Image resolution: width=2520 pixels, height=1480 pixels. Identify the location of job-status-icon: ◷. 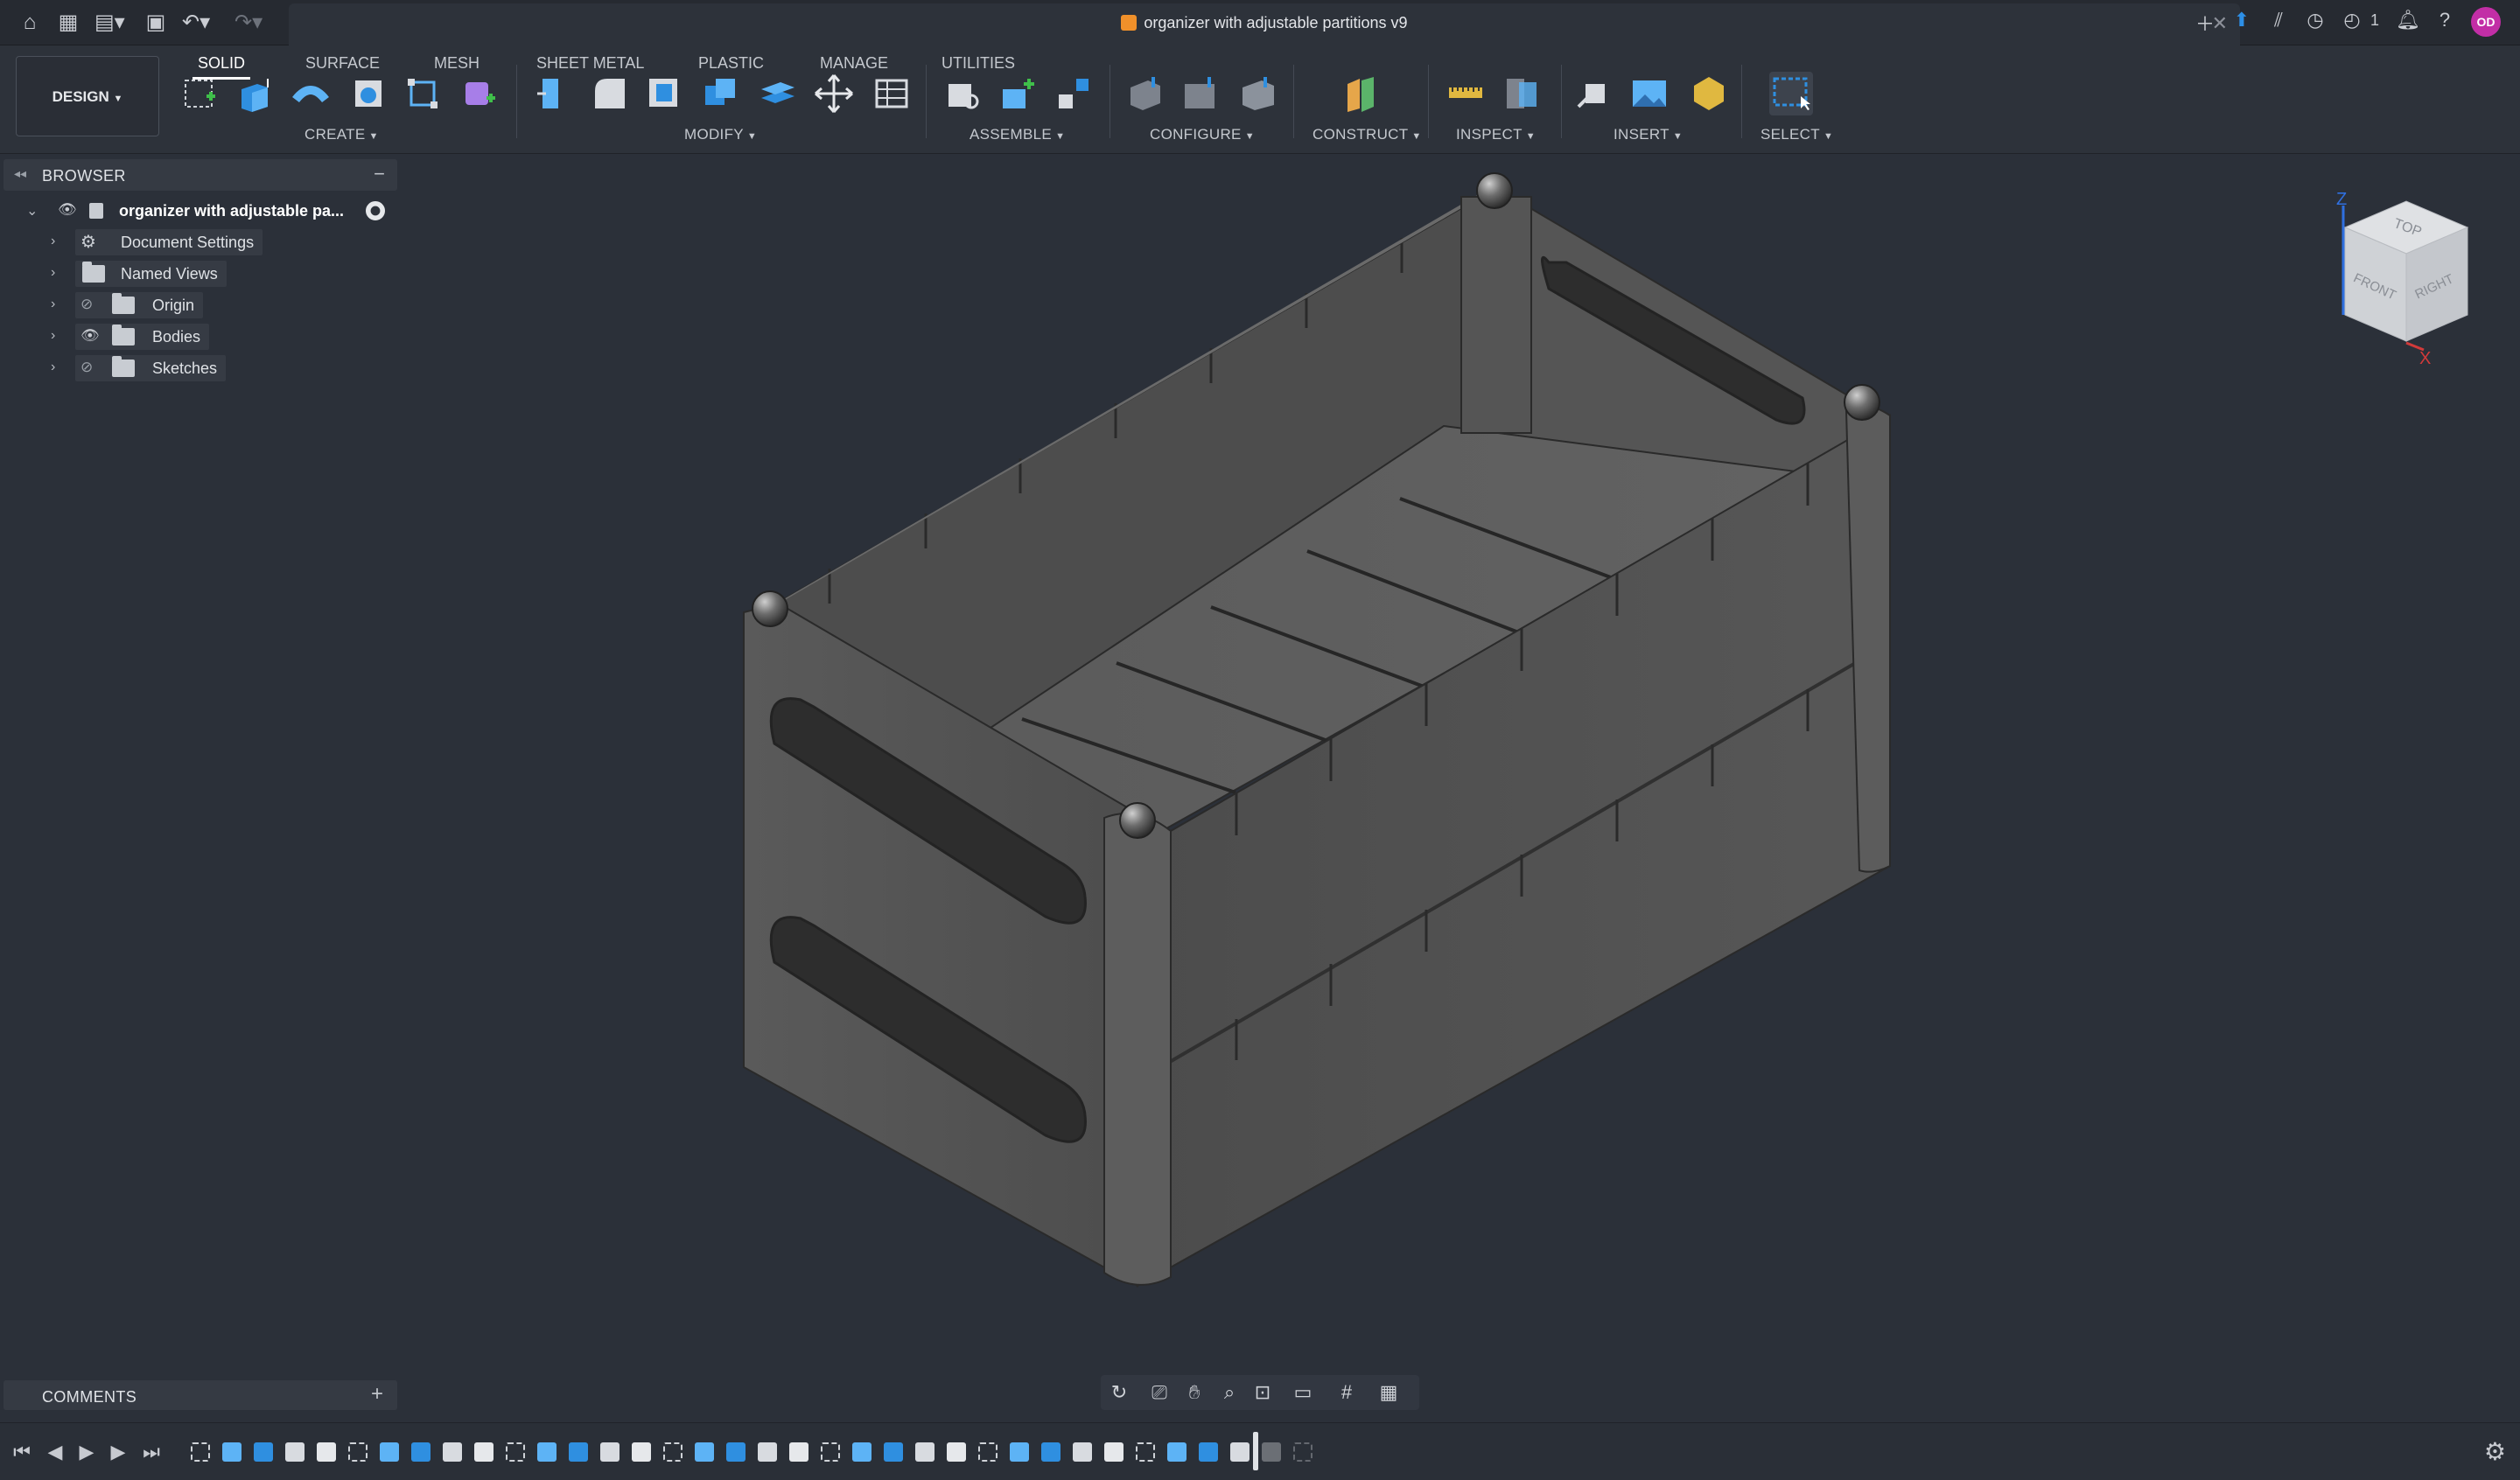
(2315, 20).